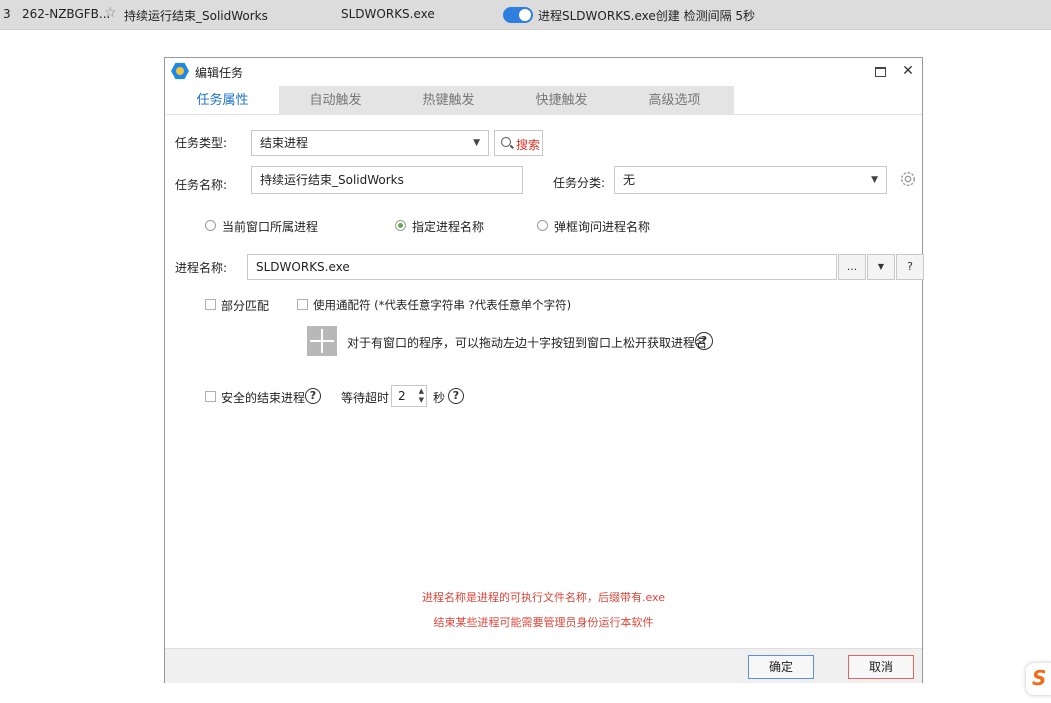 Image resolution: width=1051 pixels, height=703 pixels. What do you see at coordinates (456, 396) in the screenshot?
I see `timeout-help-icon: ?` at bounding box center [456, 396].